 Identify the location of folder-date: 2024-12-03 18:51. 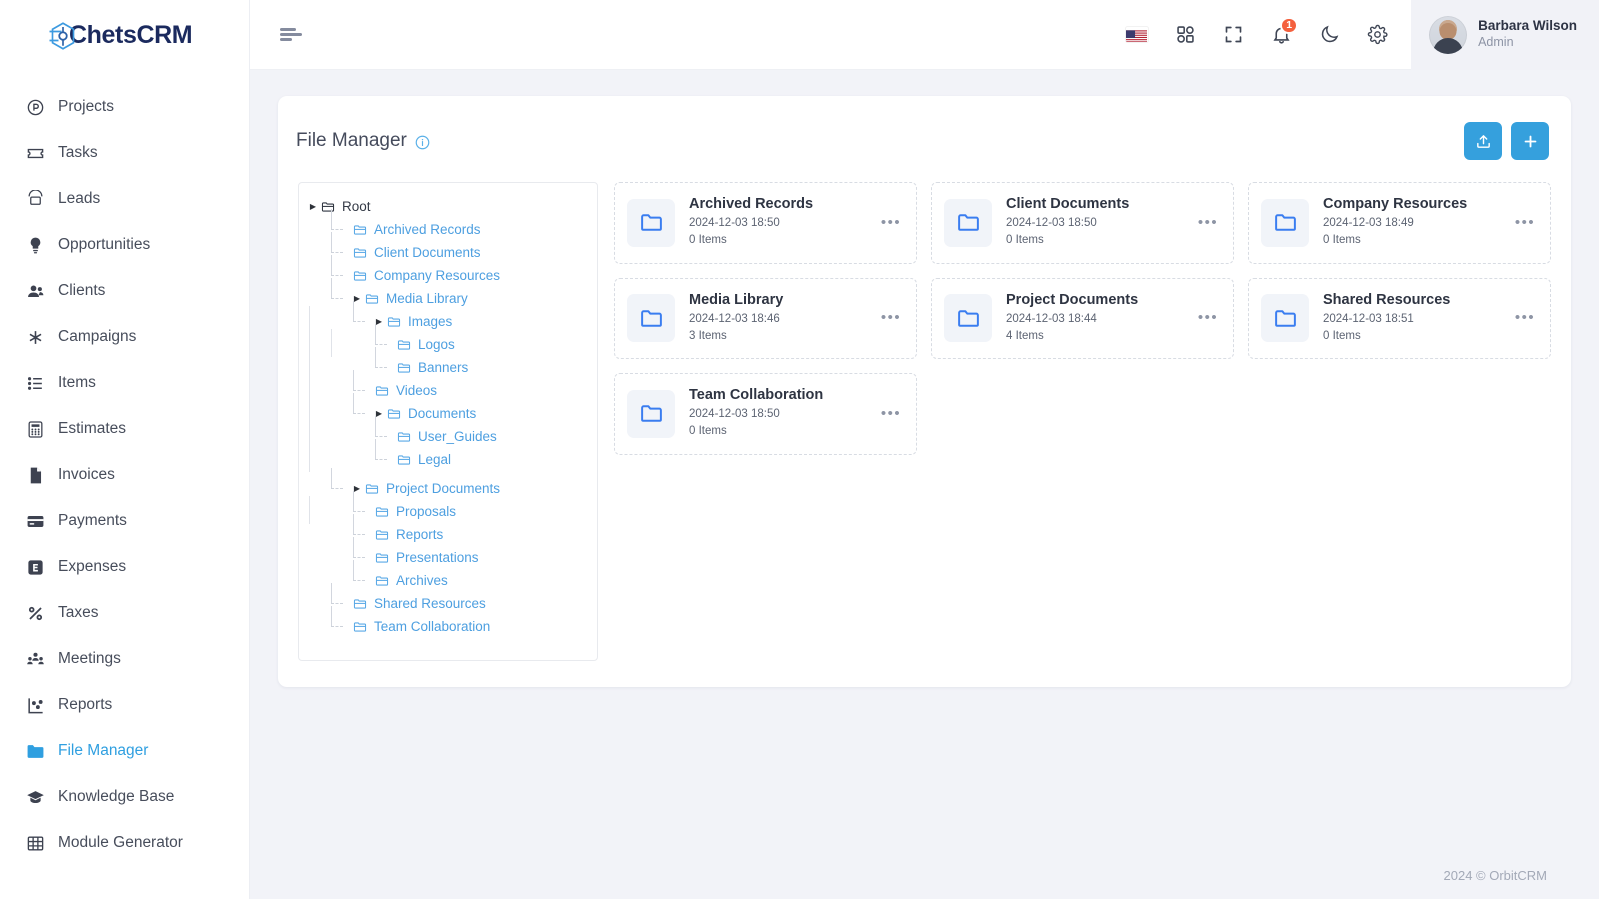
(1368, 318).